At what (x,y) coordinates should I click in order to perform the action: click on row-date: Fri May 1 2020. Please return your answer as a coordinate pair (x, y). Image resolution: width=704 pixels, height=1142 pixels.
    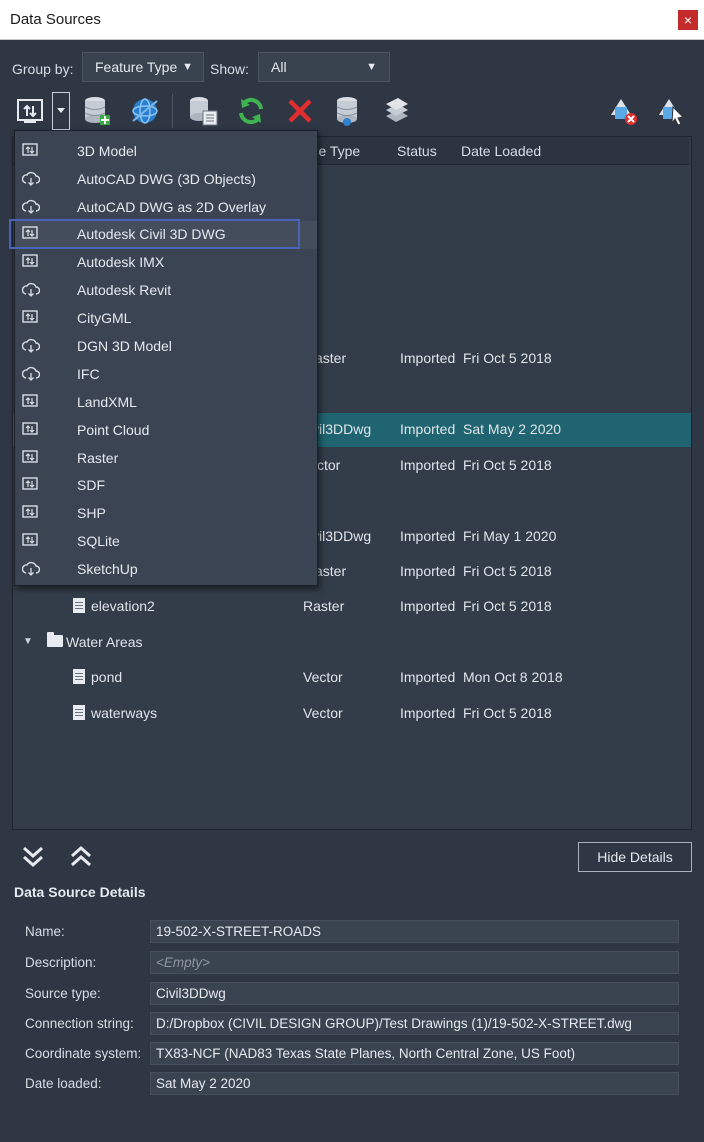
    Looking at the image, I should click on (510, 536).